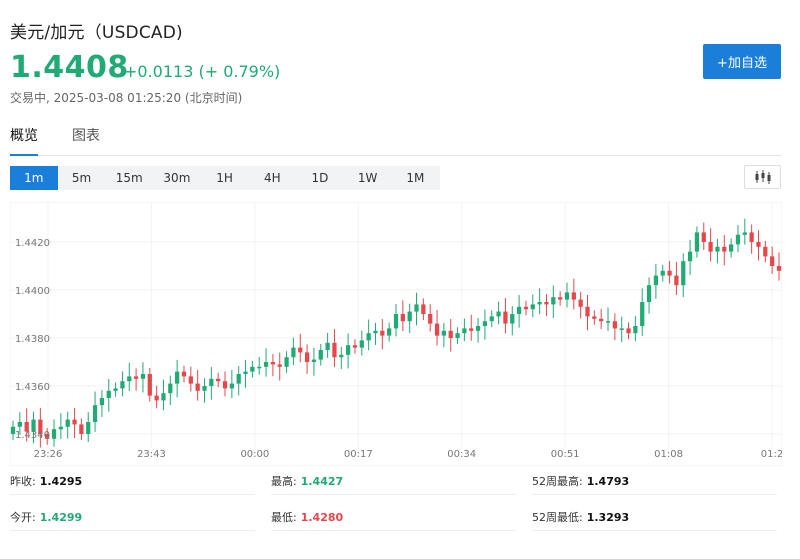 The width and height of the screenshot is (800, 559). I want to click on x-tick-label: 00:51, so click(565, 454).